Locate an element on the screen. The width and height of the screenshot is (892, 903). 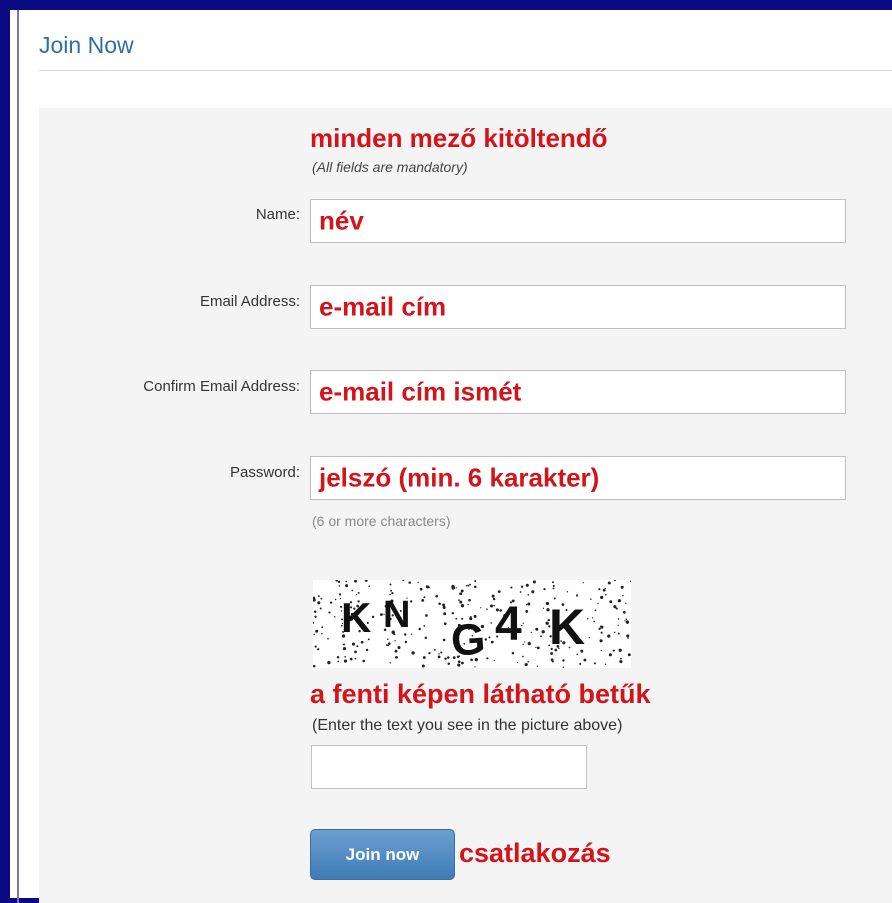
mandatory-note: (All fields are mandatory) is located at coordinates (390, 167).